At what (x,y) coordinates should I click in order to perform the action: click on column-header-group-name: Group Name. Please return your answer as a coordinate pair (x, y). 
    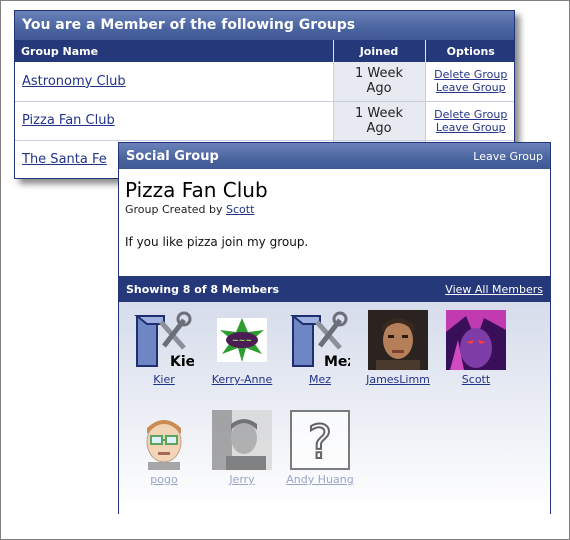
    Looking at the image, I should click on (174, 51).